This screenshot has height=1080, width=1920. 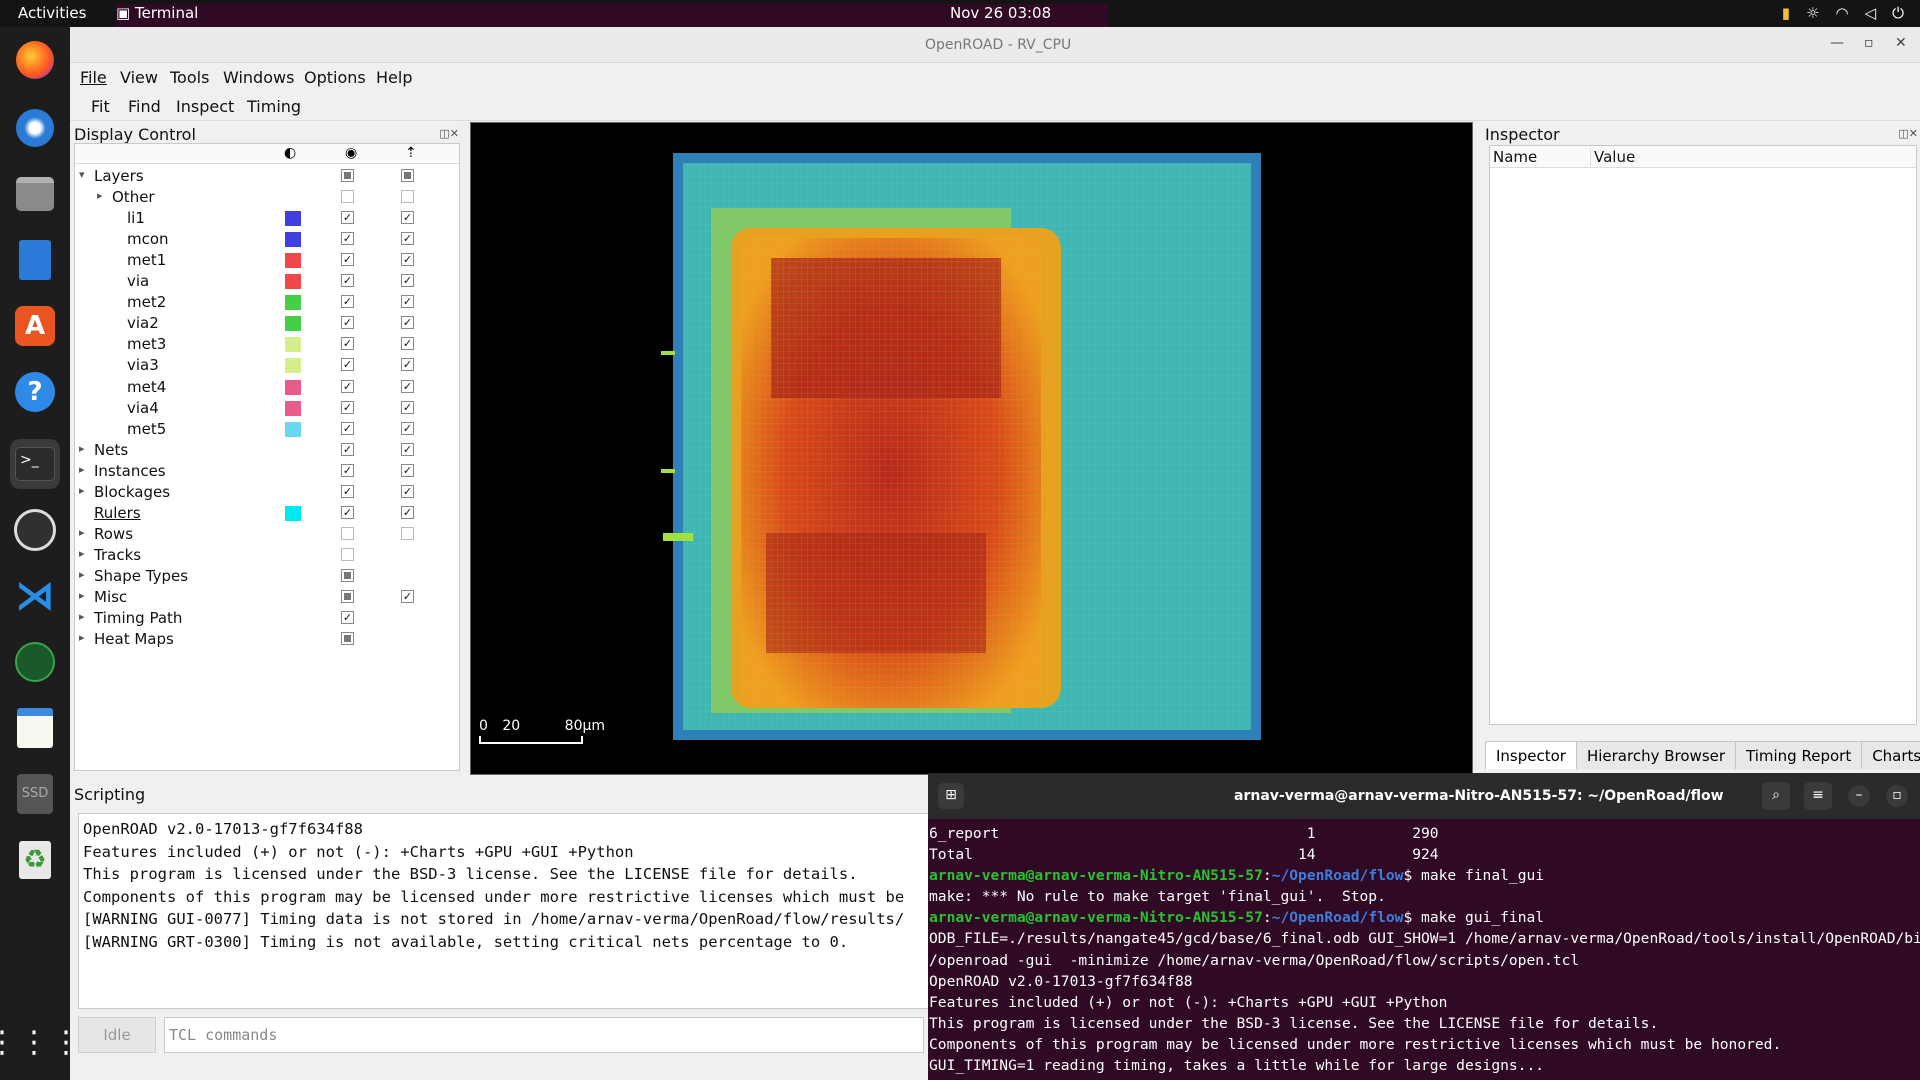 I want to click on tree-row-heat-maps: ▸ Heat Maps, so click(x=267, y=639).